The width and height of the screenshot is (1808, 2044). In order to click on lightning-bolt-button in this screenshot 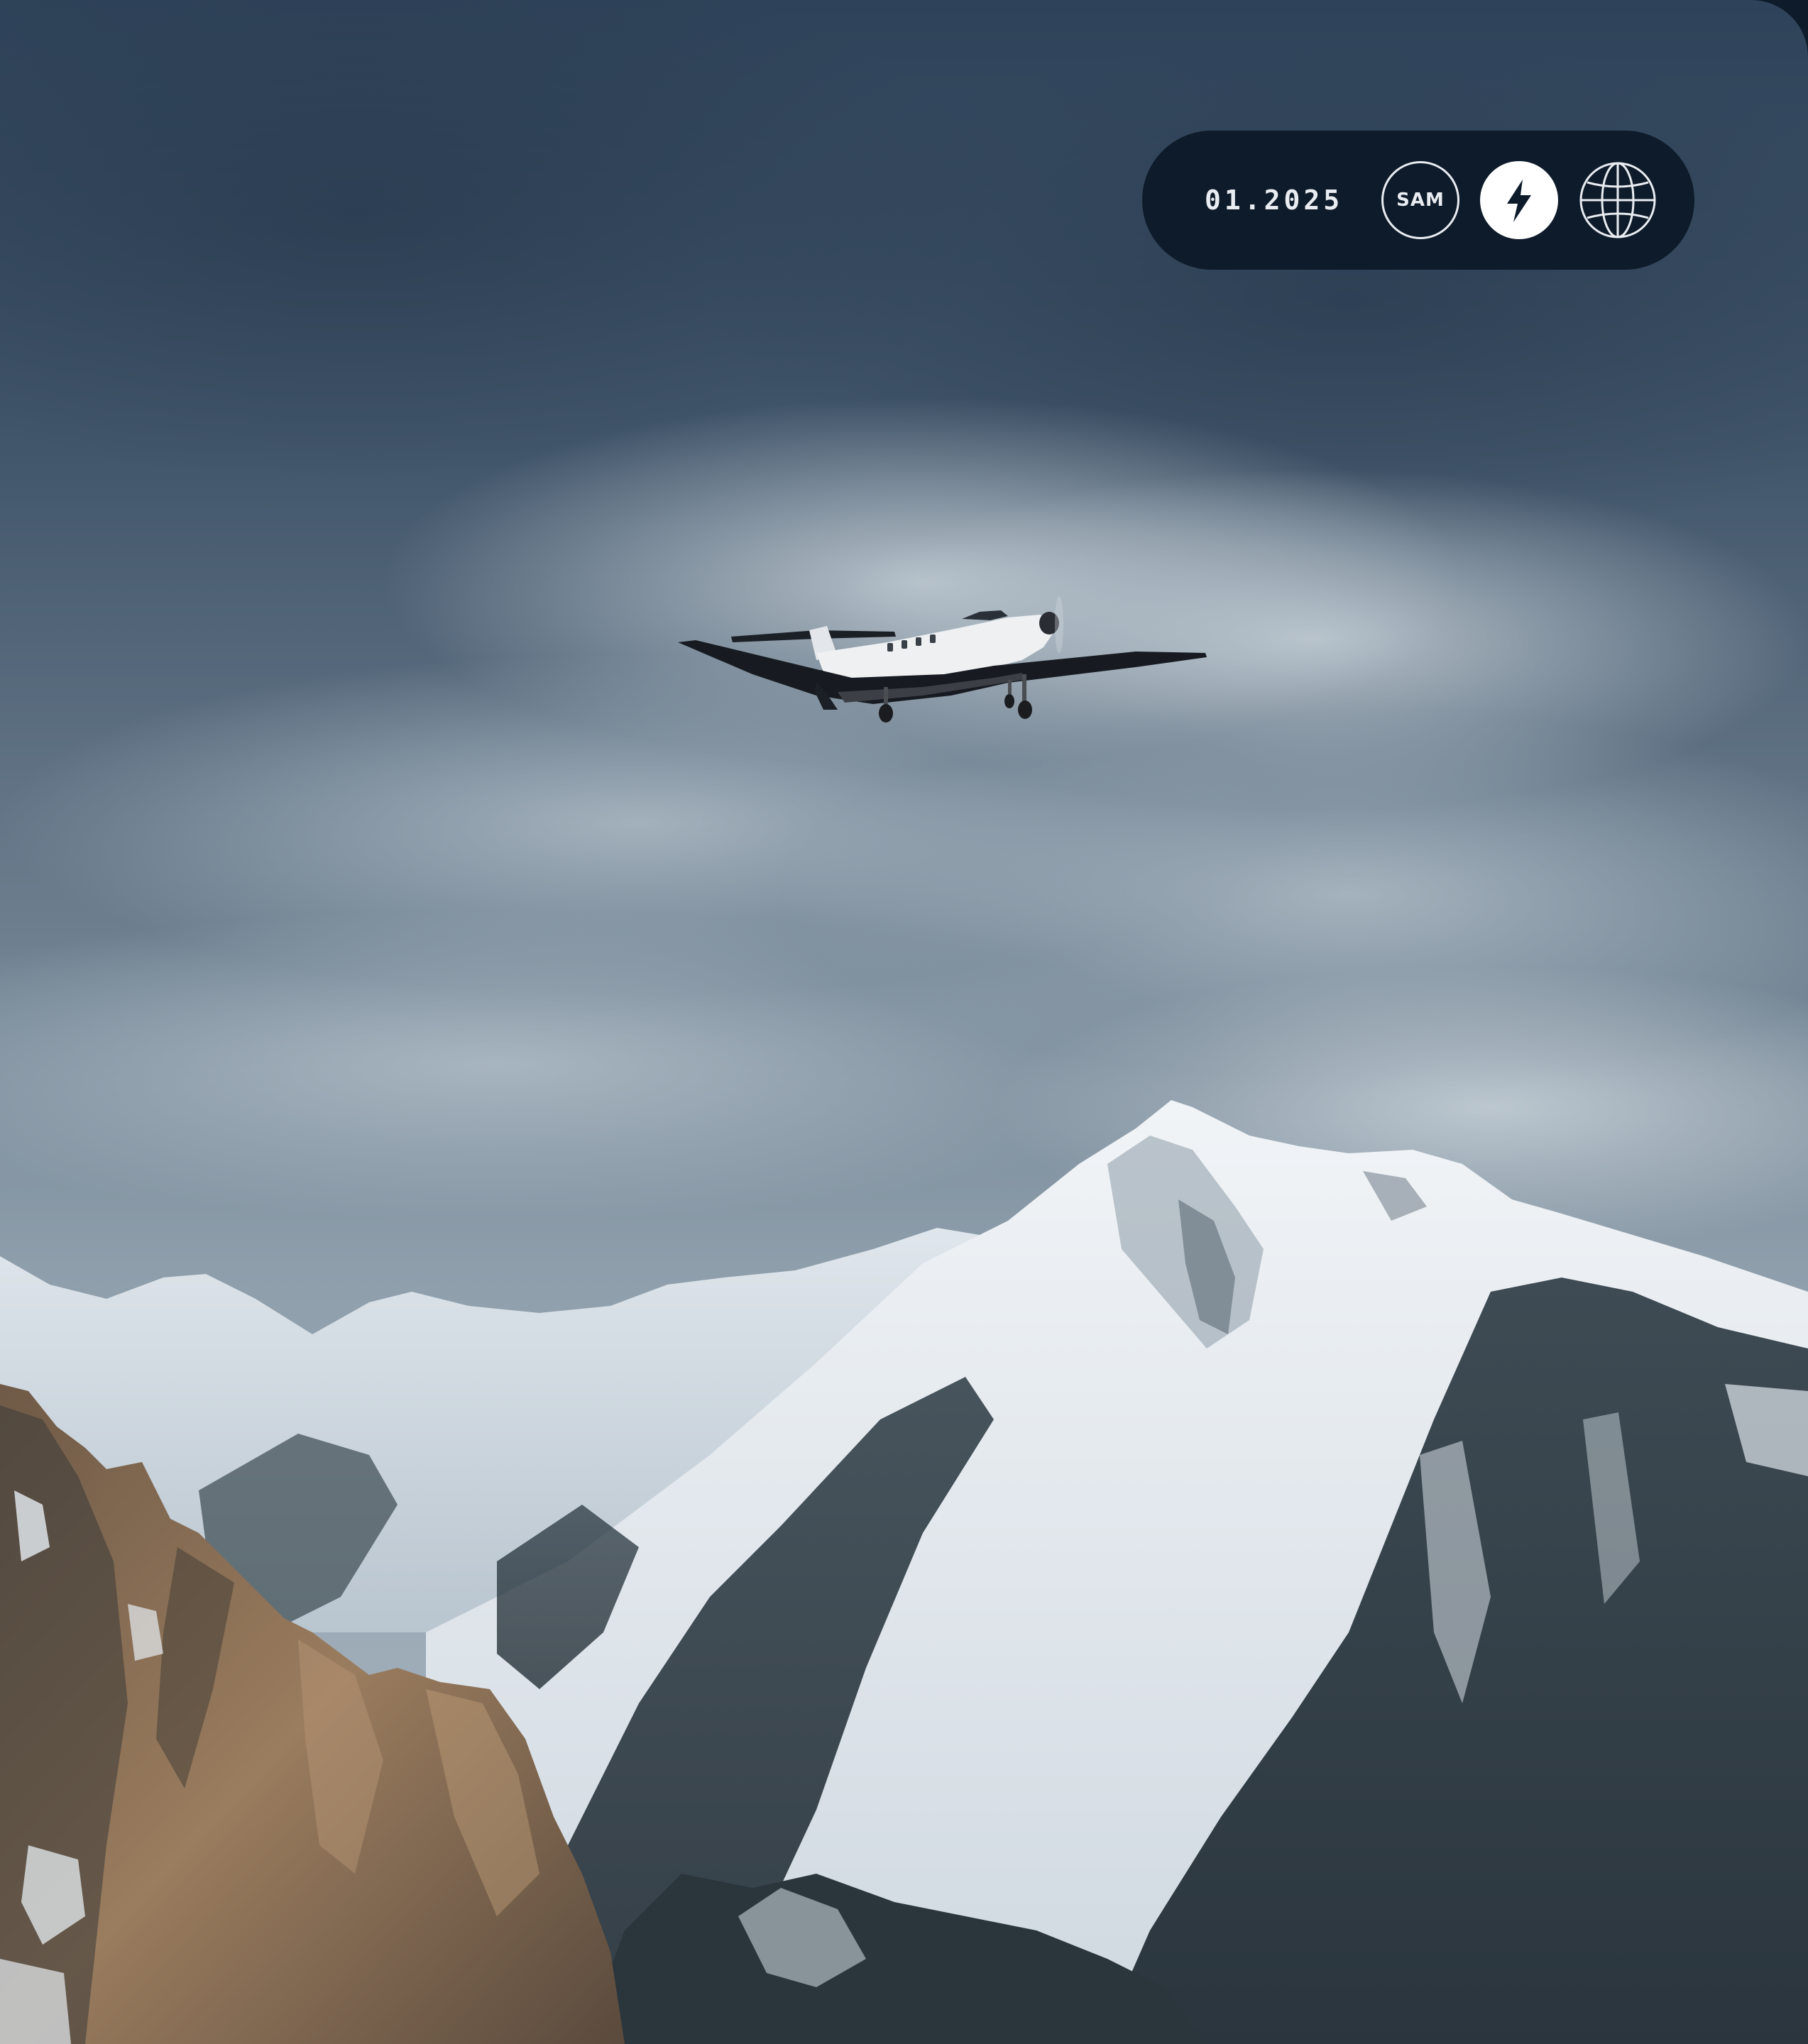, I will do `click(1519, 200)`.